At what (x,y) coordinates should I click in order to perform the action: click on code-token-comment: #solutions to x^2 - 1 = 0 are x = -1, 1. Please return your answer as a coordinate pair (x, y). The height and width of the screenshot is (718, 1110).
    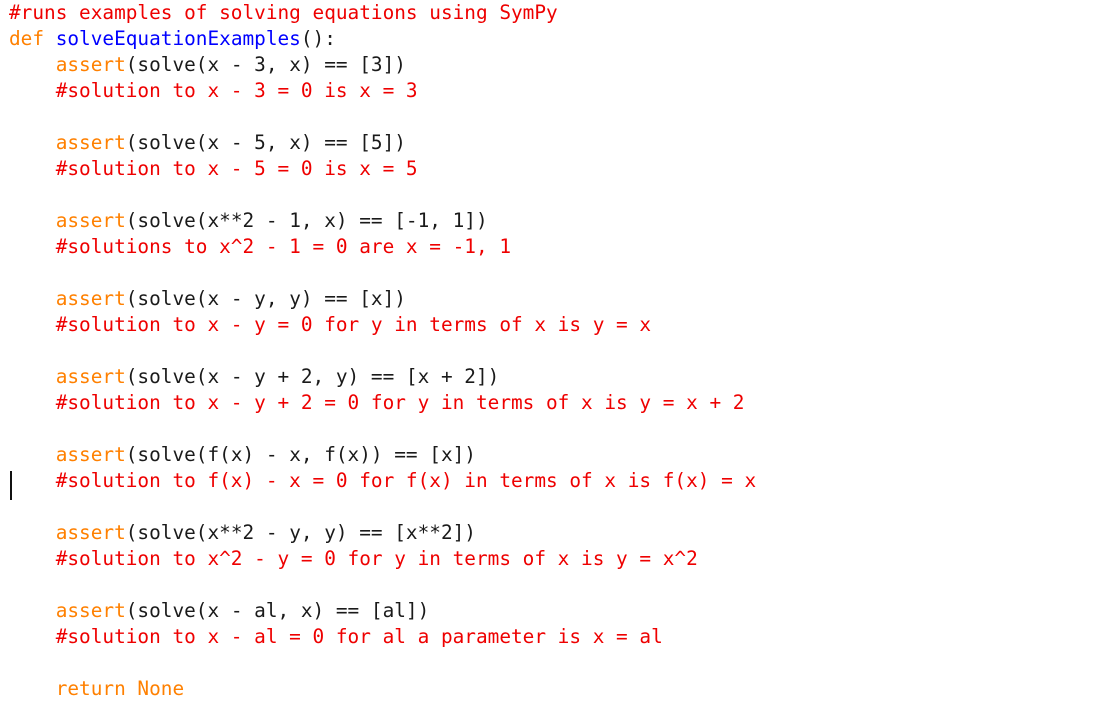
    Looking at the image, I should click on (260, 246).